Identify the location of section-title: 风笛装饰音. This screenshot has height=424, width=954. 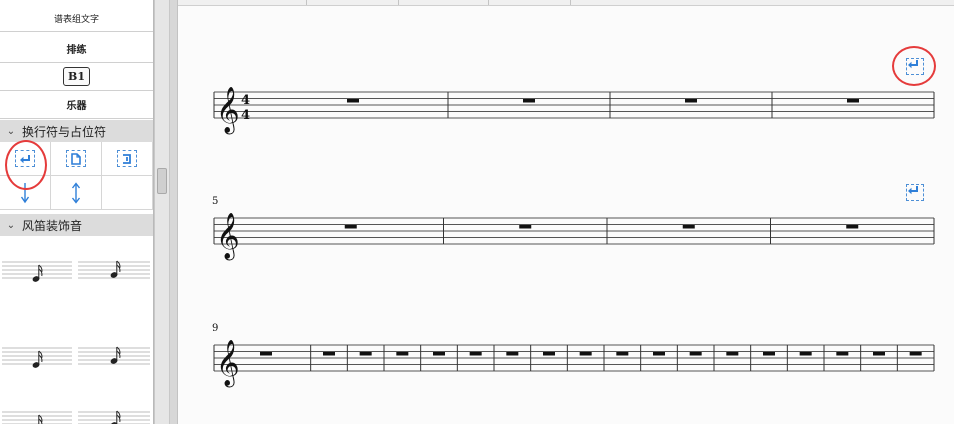
(52, 225).